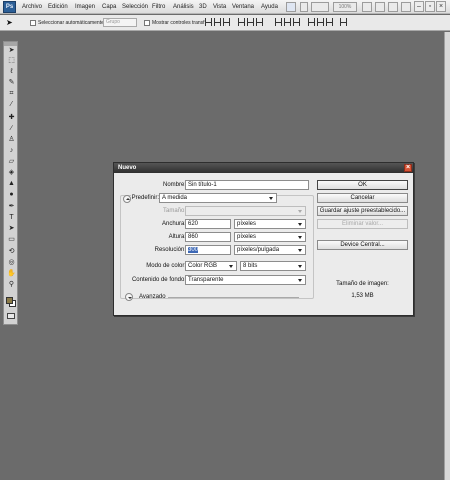 The image size is (450, 480). What do you see at coordinates (10, 44) in the screenshot?
I see `tools-panel-grip` at bounding box center [10, 44].